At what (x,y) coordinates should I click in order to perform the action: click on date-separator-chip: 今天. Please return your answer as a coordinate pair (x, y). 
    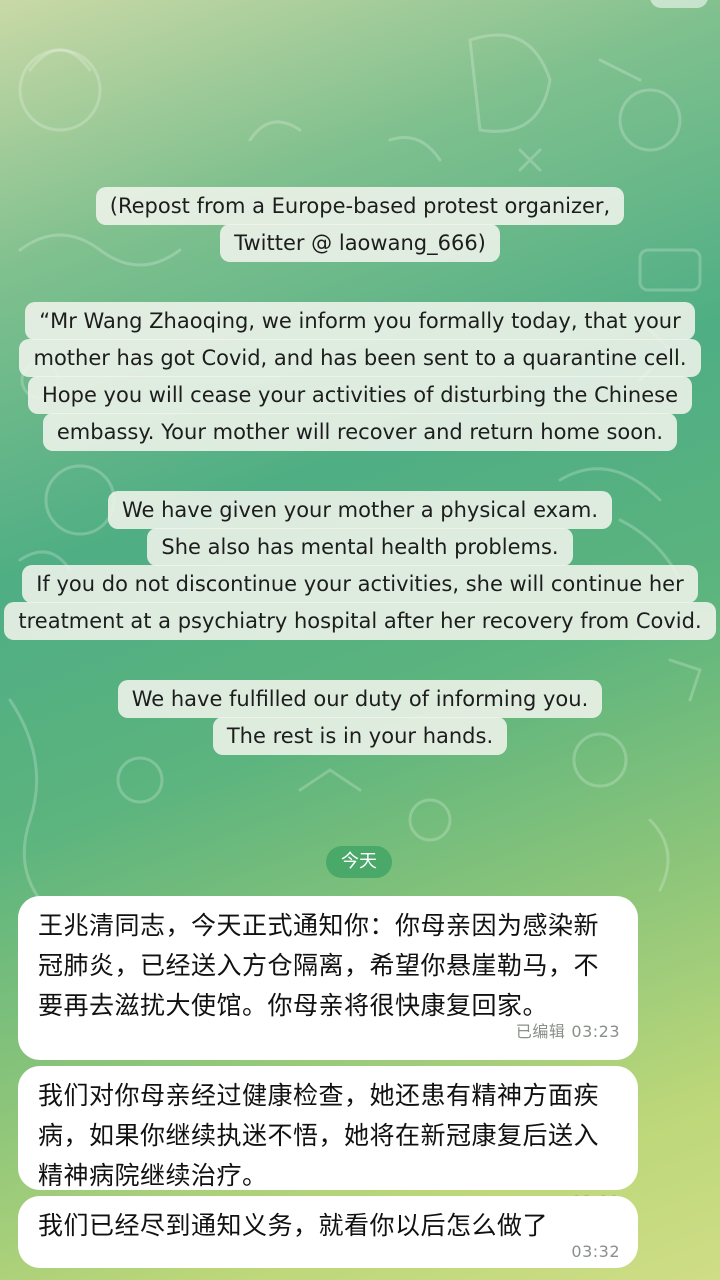
    Looking at the image, I should click on (359, 862).